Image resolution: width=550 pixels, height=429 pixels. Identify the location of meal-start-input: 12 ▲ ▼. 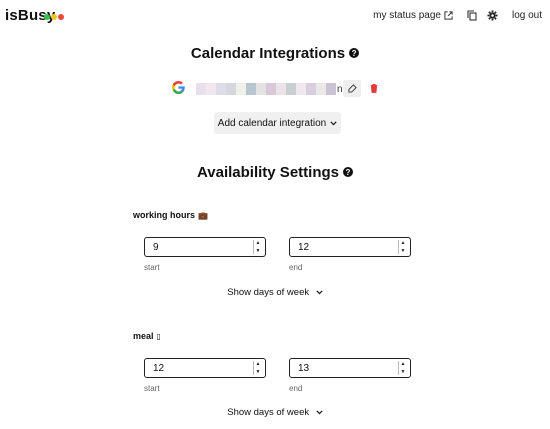
(205, 368).